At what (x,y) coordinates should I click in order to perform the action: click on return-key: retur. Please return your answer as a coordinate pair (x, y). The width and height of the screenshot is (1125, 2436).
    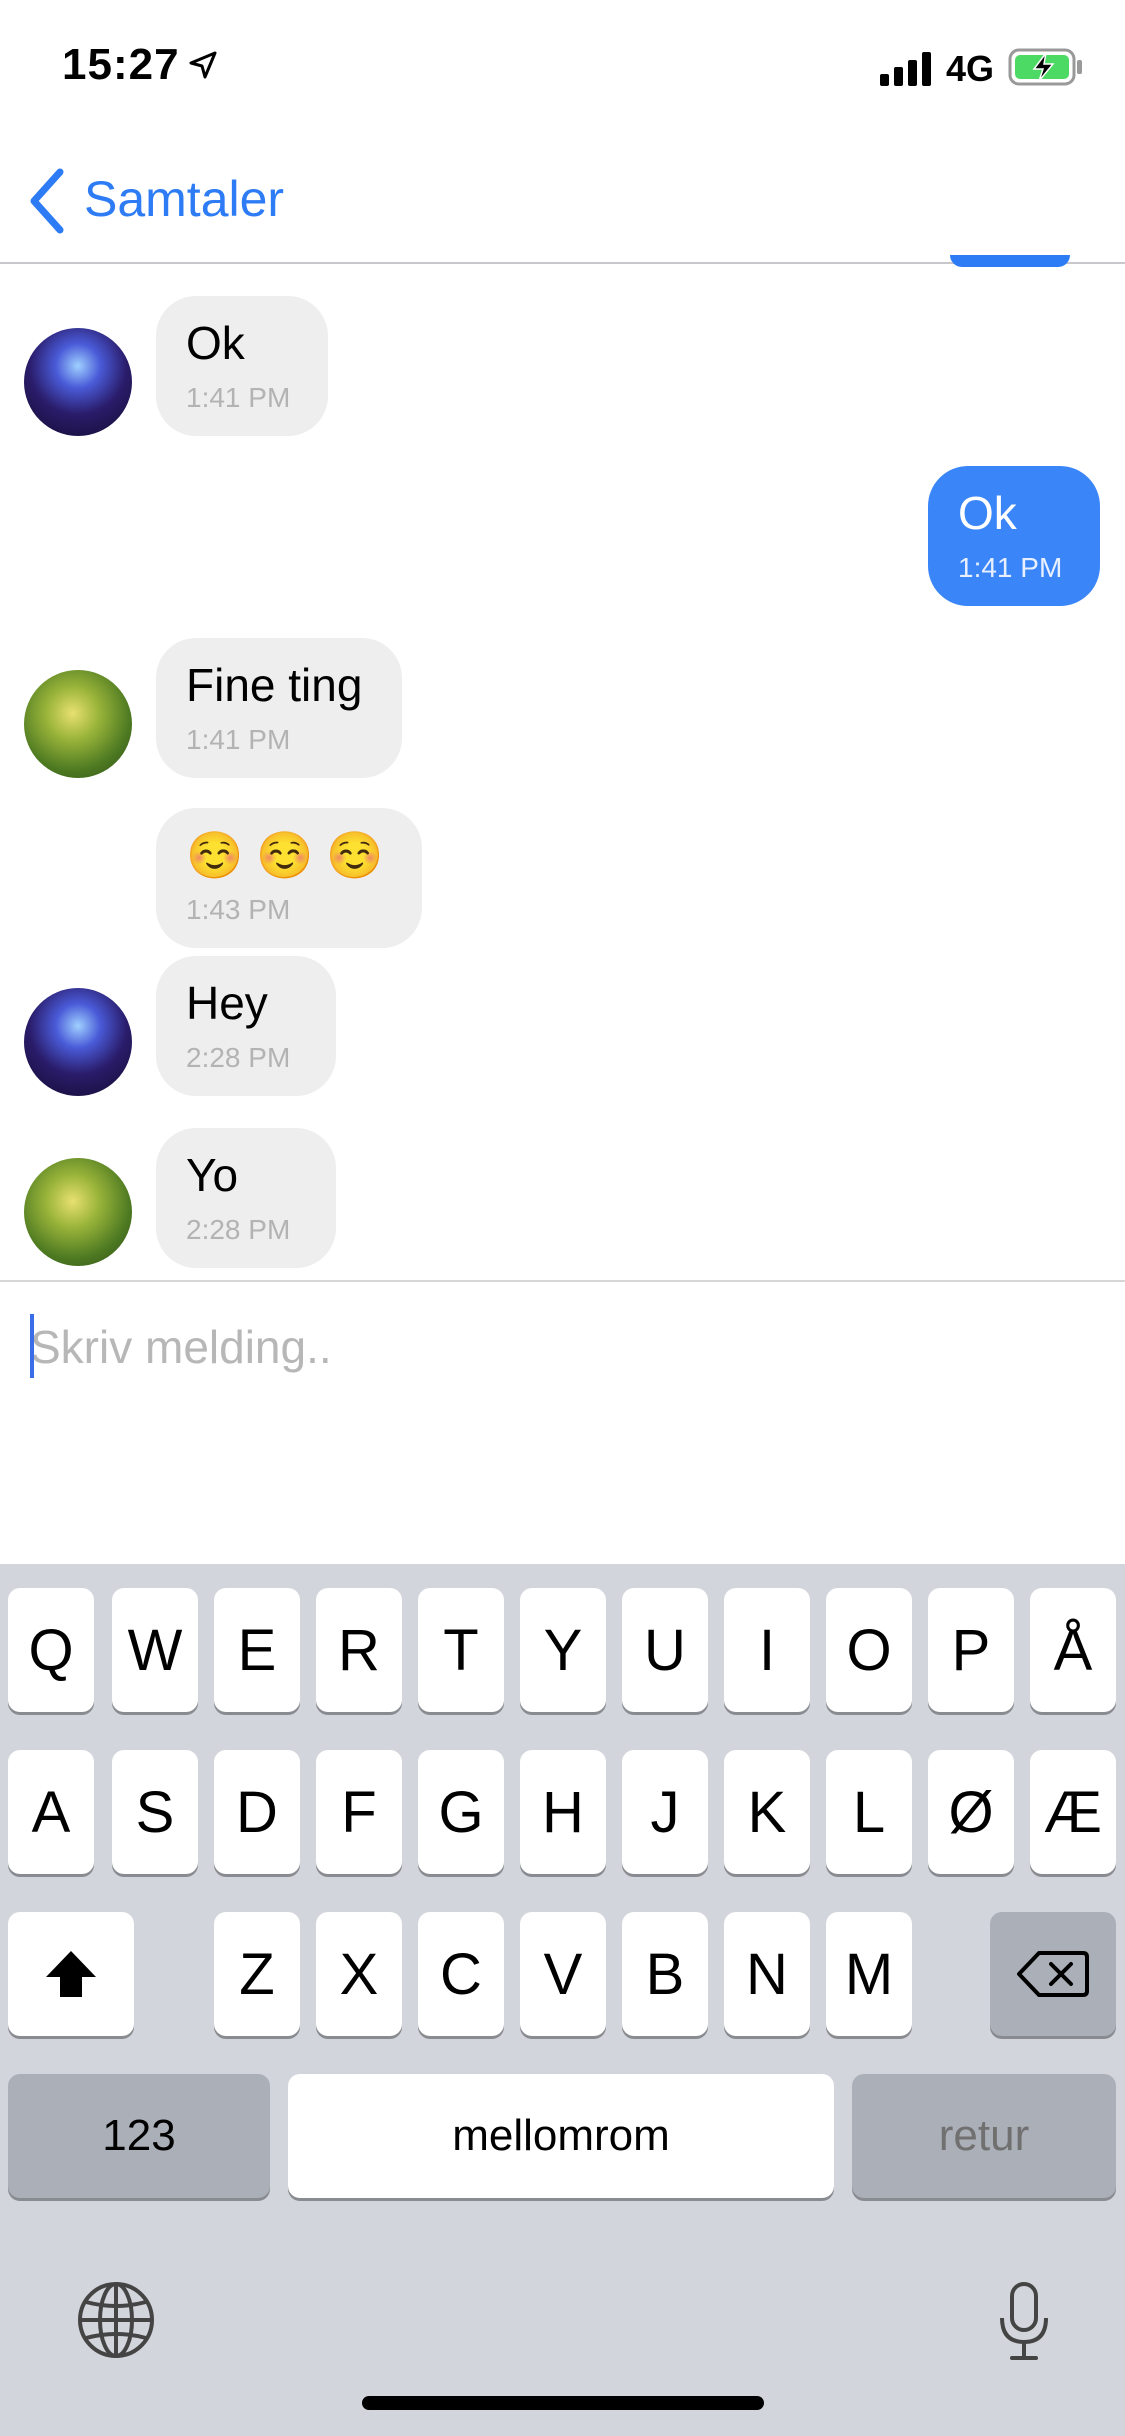
    Looking at the image, I should click on (984, 2136).